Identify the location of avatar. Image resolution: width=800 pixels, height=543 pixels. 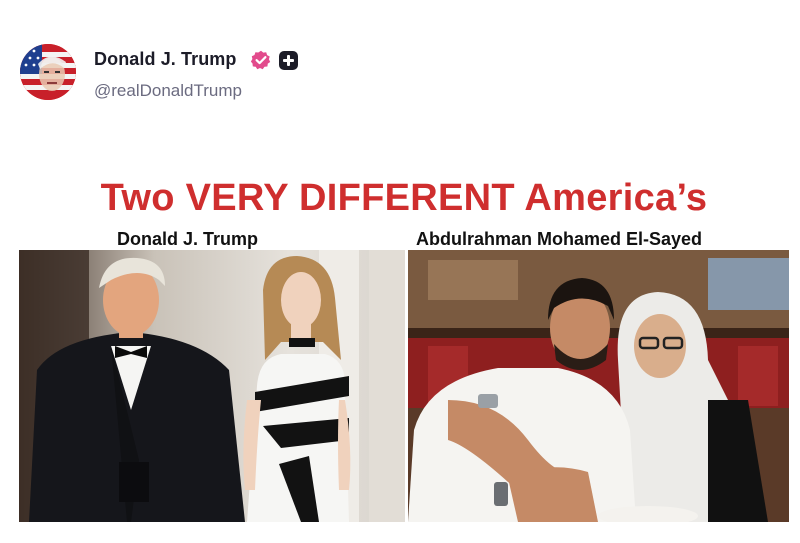
(48, 72).